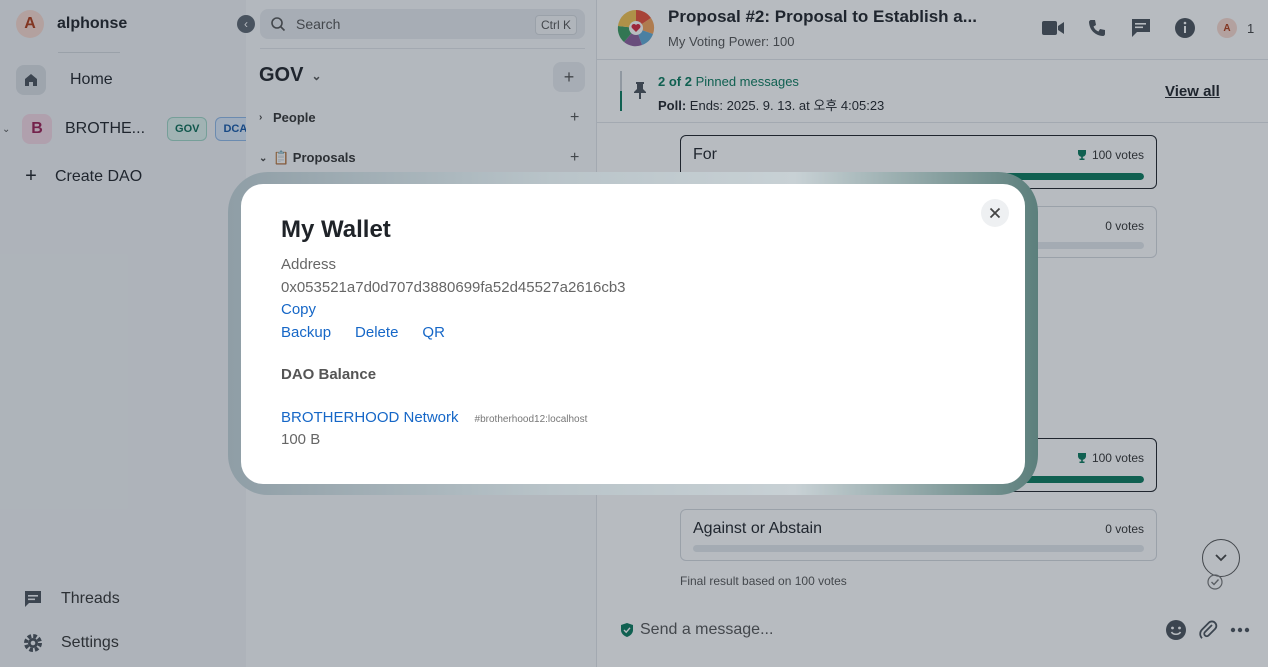 The width and height of the screenshot is (1268, 667). I want to click on backup-link: Backup, so click(306, 332).